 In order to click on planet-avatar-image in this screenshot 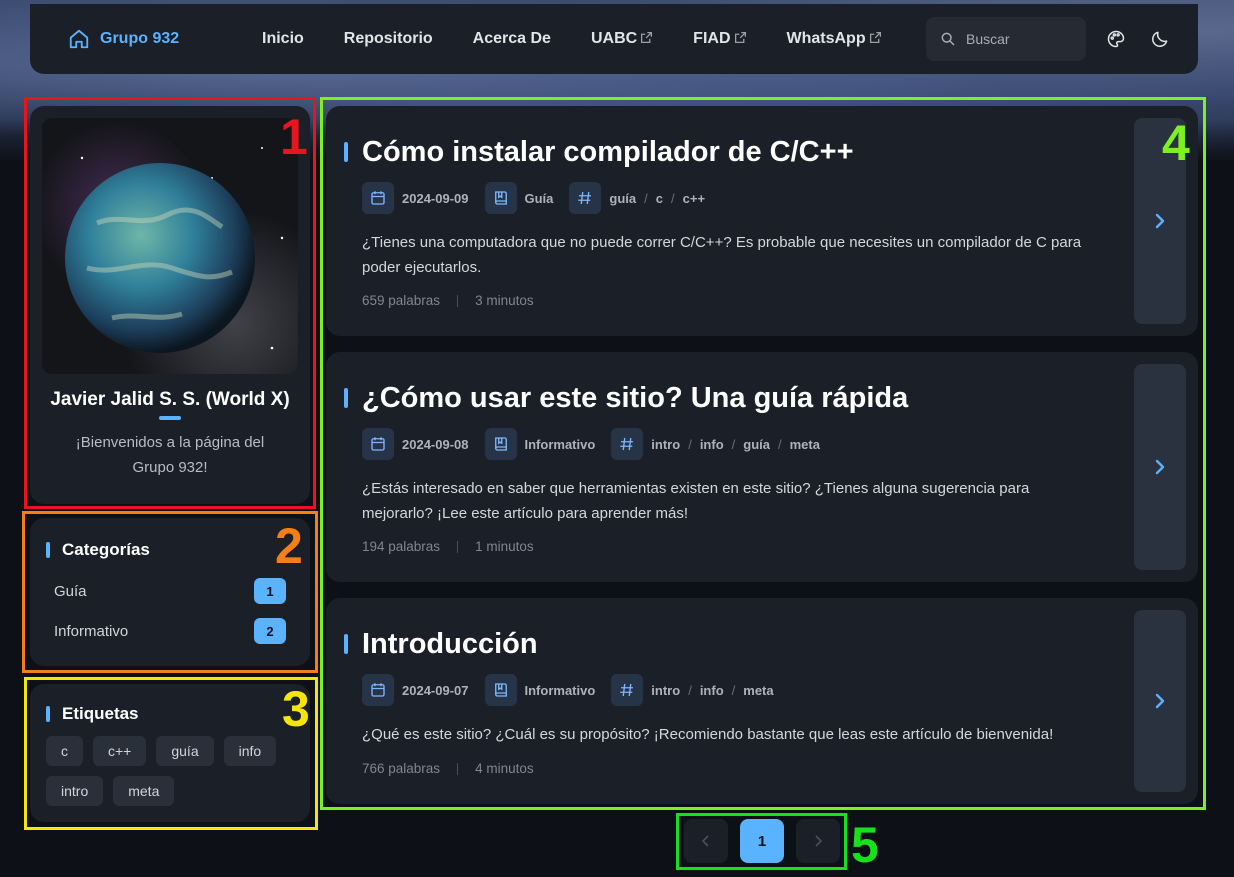, I will do `click(174, 250)`.